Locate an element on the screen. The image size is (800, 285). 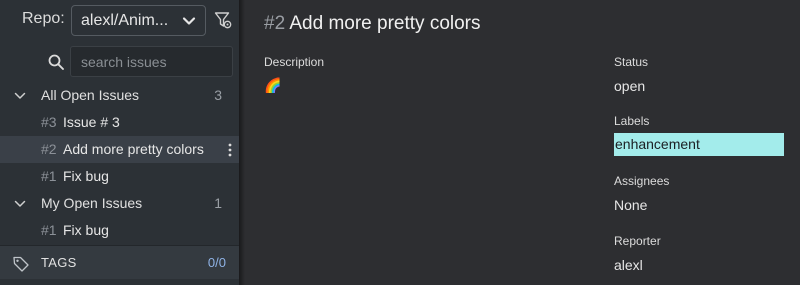
tags-section-header: TAGS 0/0 is located at coordinates (119, 262).